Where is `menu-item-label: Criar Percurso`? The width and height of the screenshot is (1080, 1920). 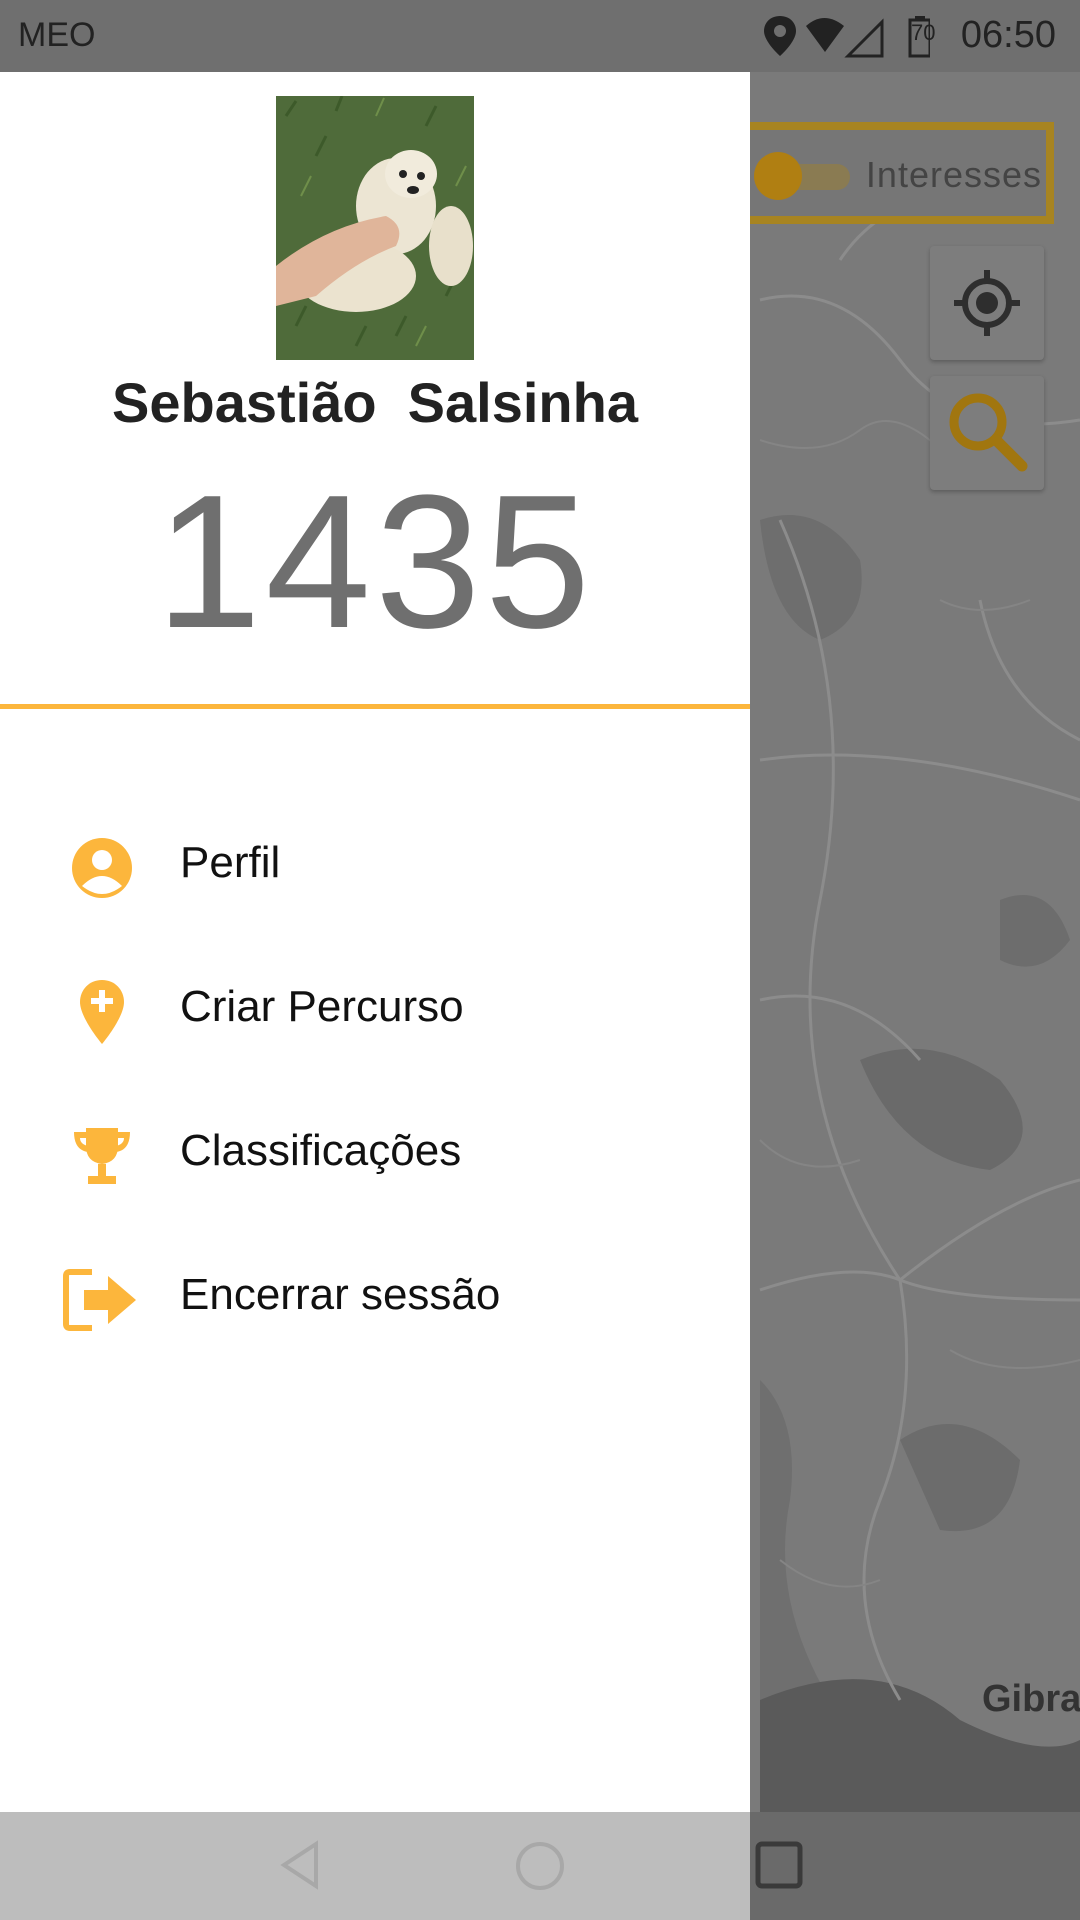
menu-item-label: Criar Percurso is located at coordinates (322, 1006).